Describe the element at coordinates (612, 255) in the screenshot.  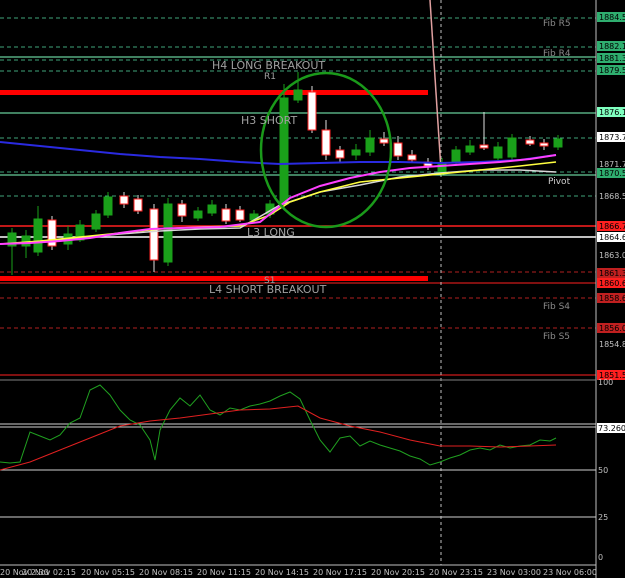
I see `svg-text: 1863.0` at that location.